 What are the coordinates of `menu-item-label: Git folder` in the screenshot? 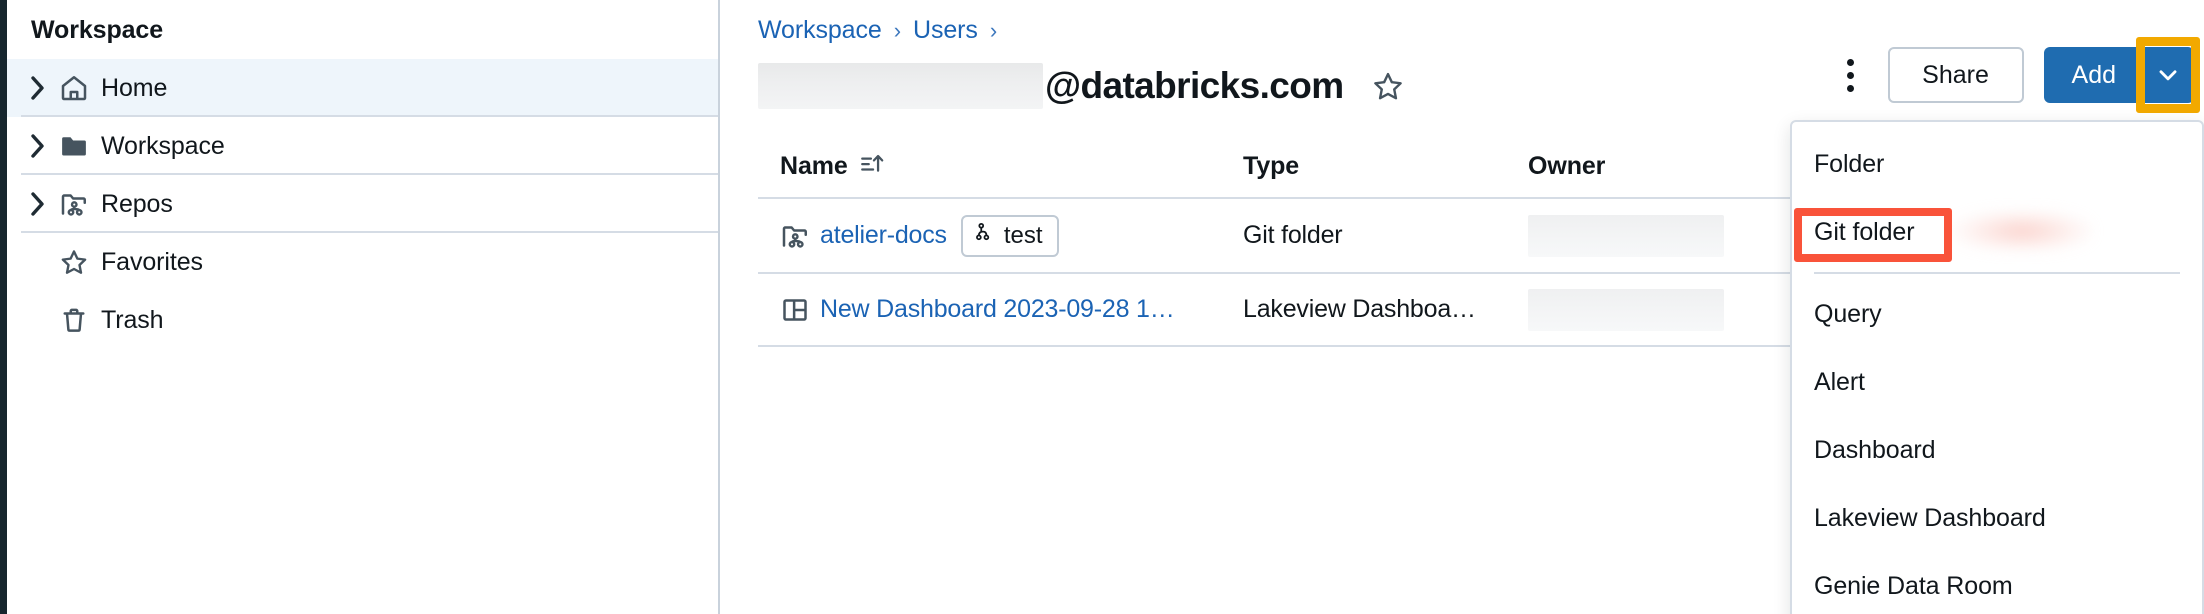 It's located at (1864, 231).